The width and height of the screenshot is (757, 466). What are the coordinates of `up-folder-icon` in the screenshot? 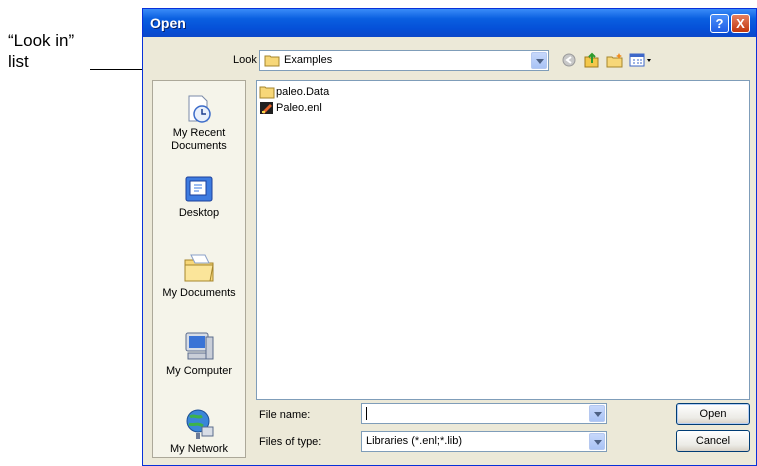 It's located at (592, 60).